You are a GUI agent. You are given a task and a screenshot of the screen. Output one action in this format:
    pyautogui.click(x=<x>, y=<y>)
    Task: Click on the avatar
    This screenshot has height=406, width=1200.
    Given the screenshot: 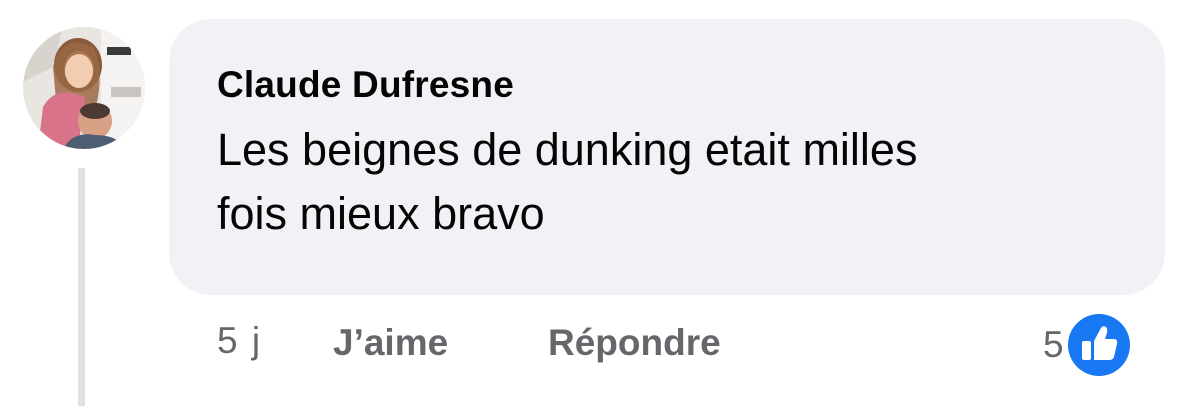 What is the action you would take?
    pyautogui.click(x=84, y=88)
    